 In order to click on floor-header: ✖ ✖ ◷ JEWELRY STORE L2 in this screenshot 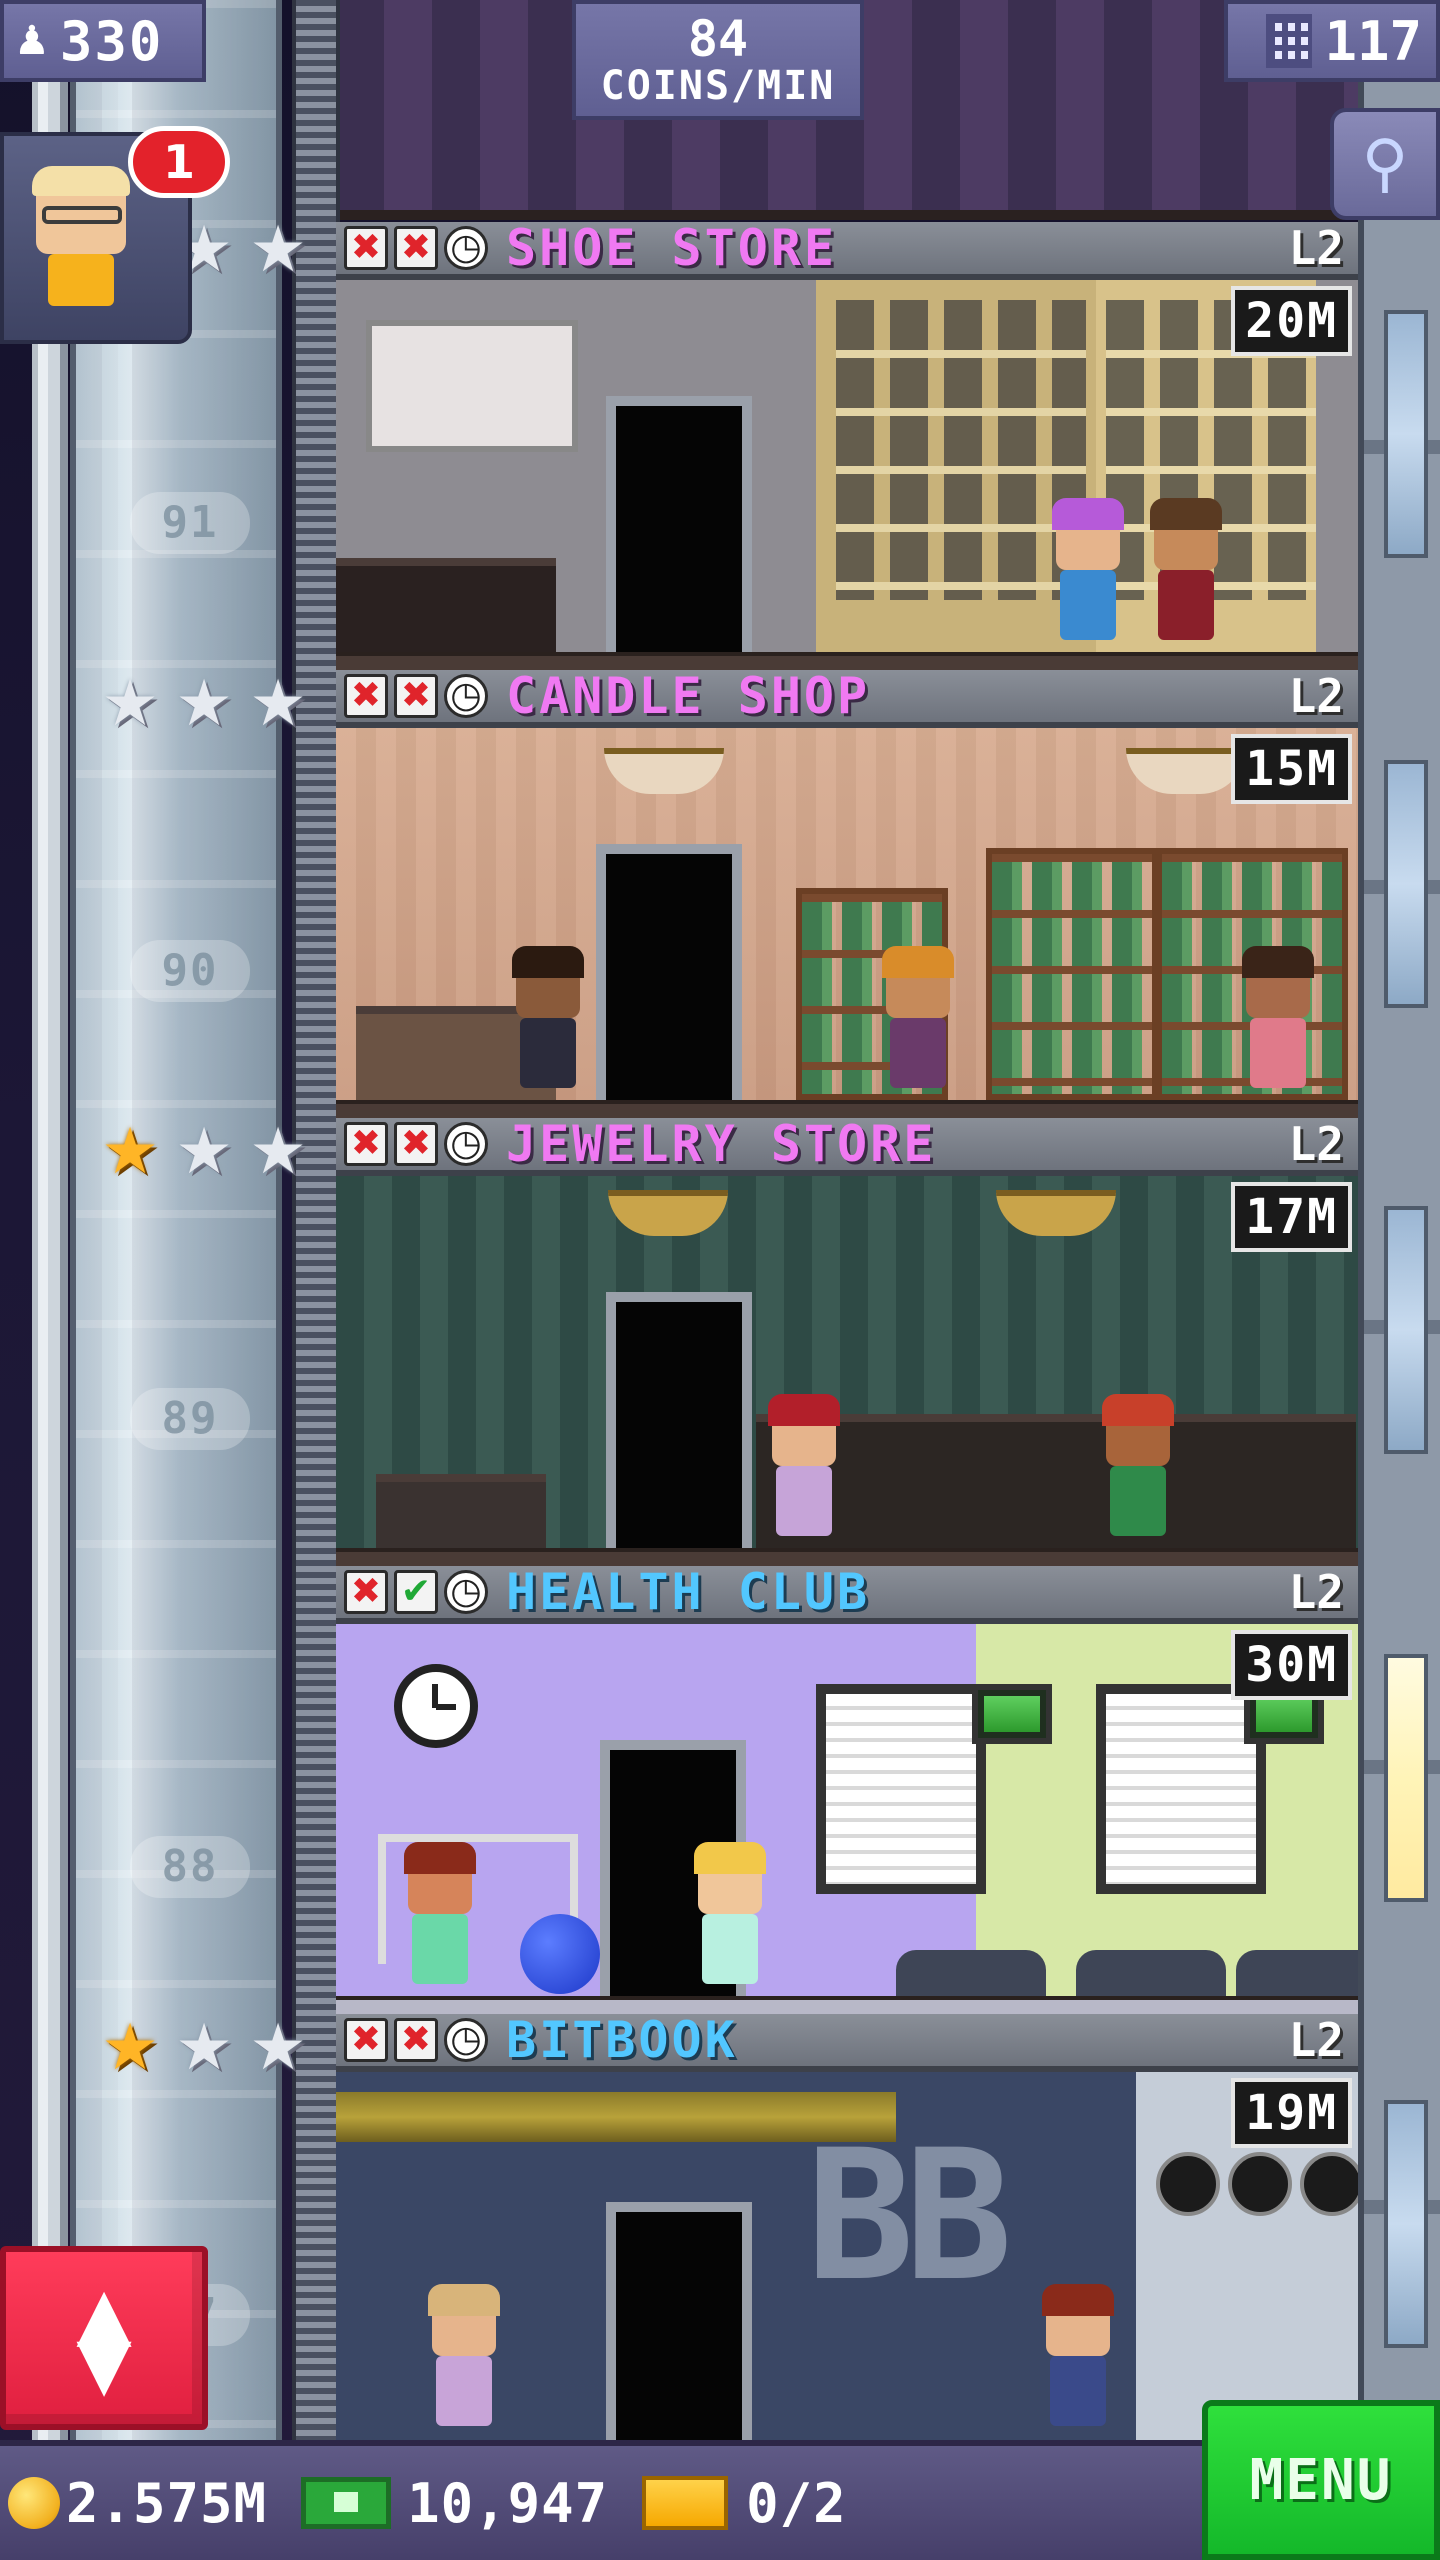, I will do `click(847, 1147)`.